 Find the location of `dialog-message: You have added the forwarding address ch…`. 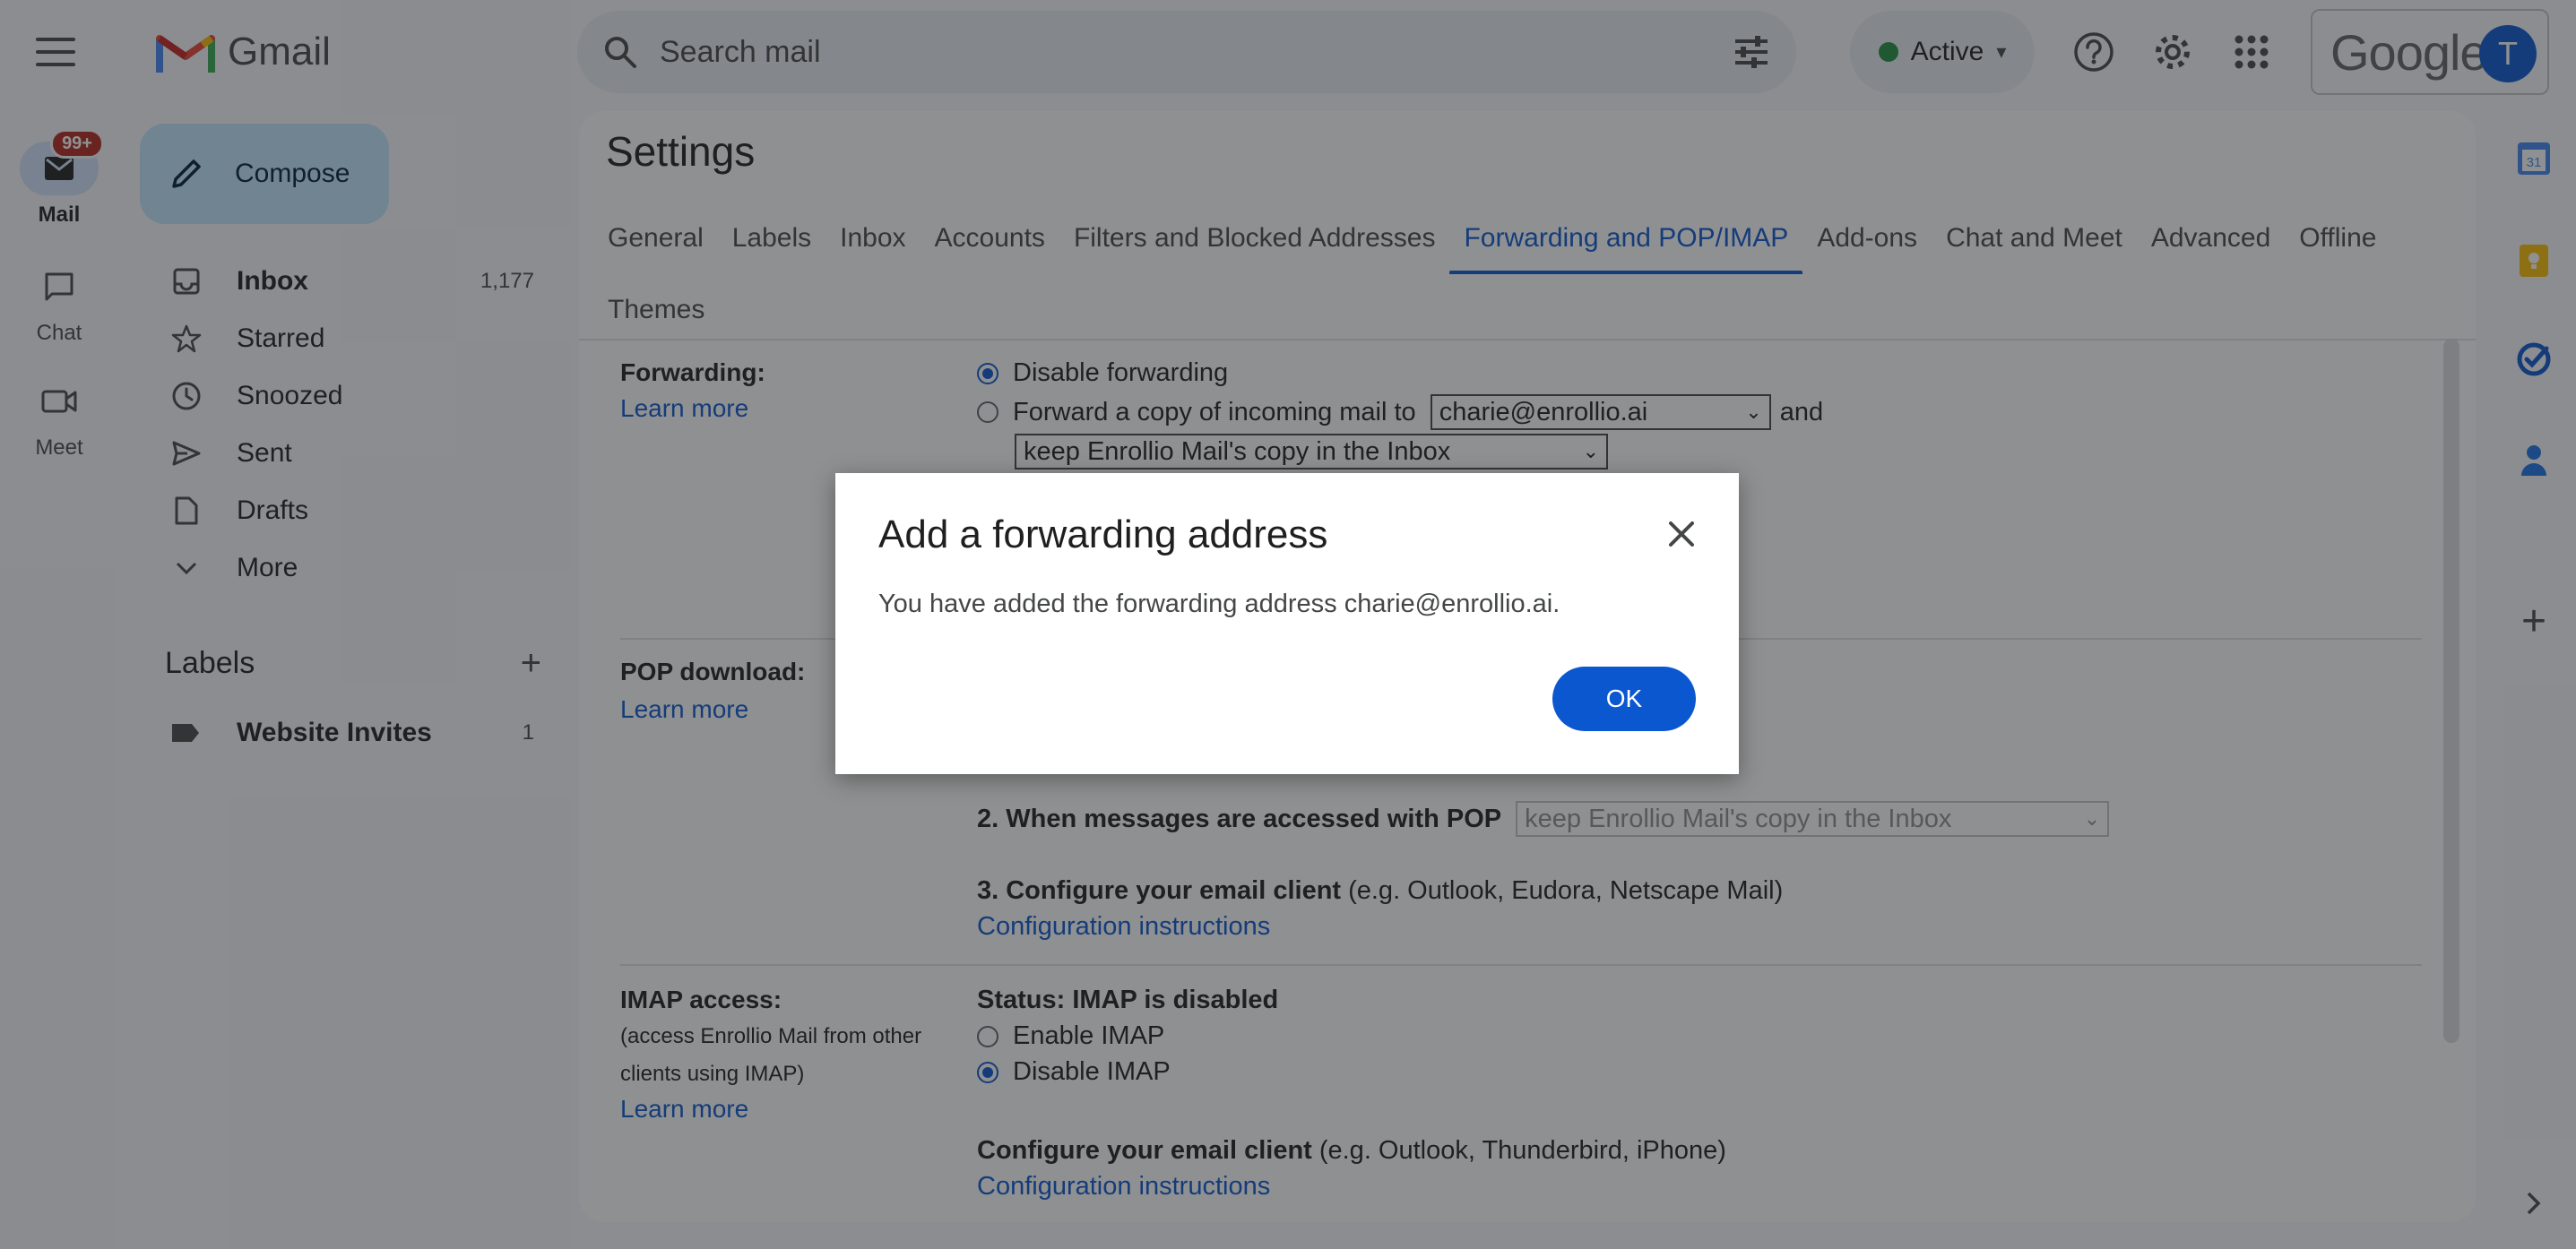

dialog-message: You have added the forwarding address ch… is located at coordinates (1219, 604).